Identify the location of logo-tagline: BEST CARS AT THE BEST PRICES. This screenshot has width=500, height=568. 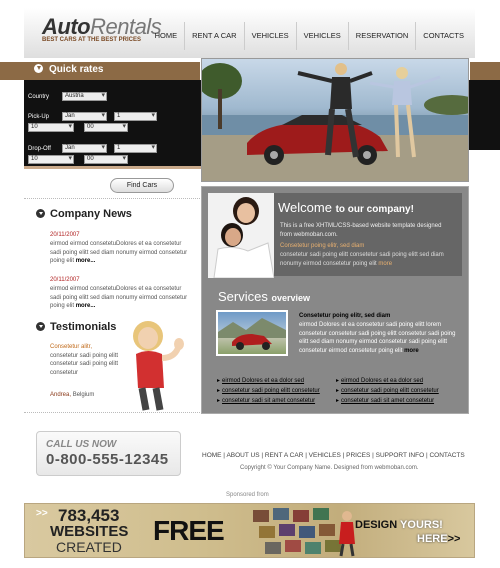
(92, 40).